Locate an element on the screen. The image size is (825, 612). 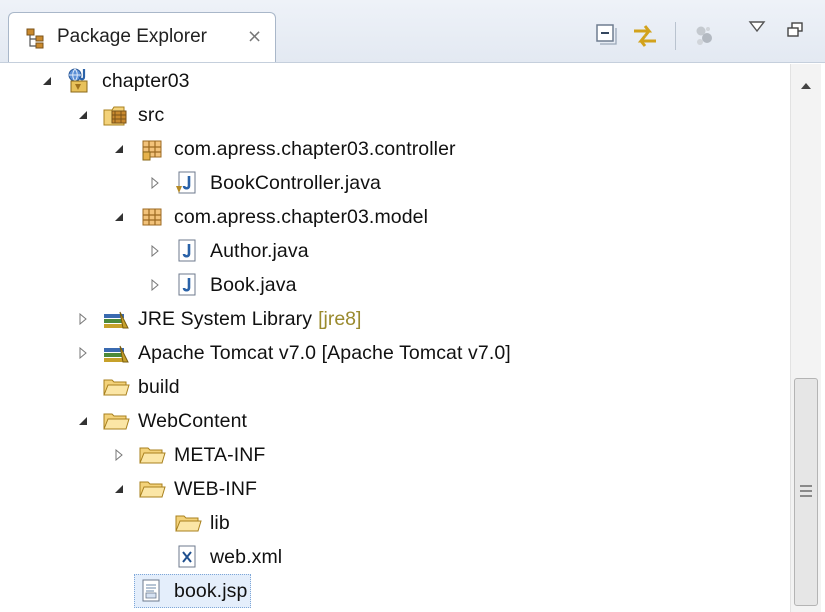
view-title: Package Explorer is located at coordinates (132, 36).